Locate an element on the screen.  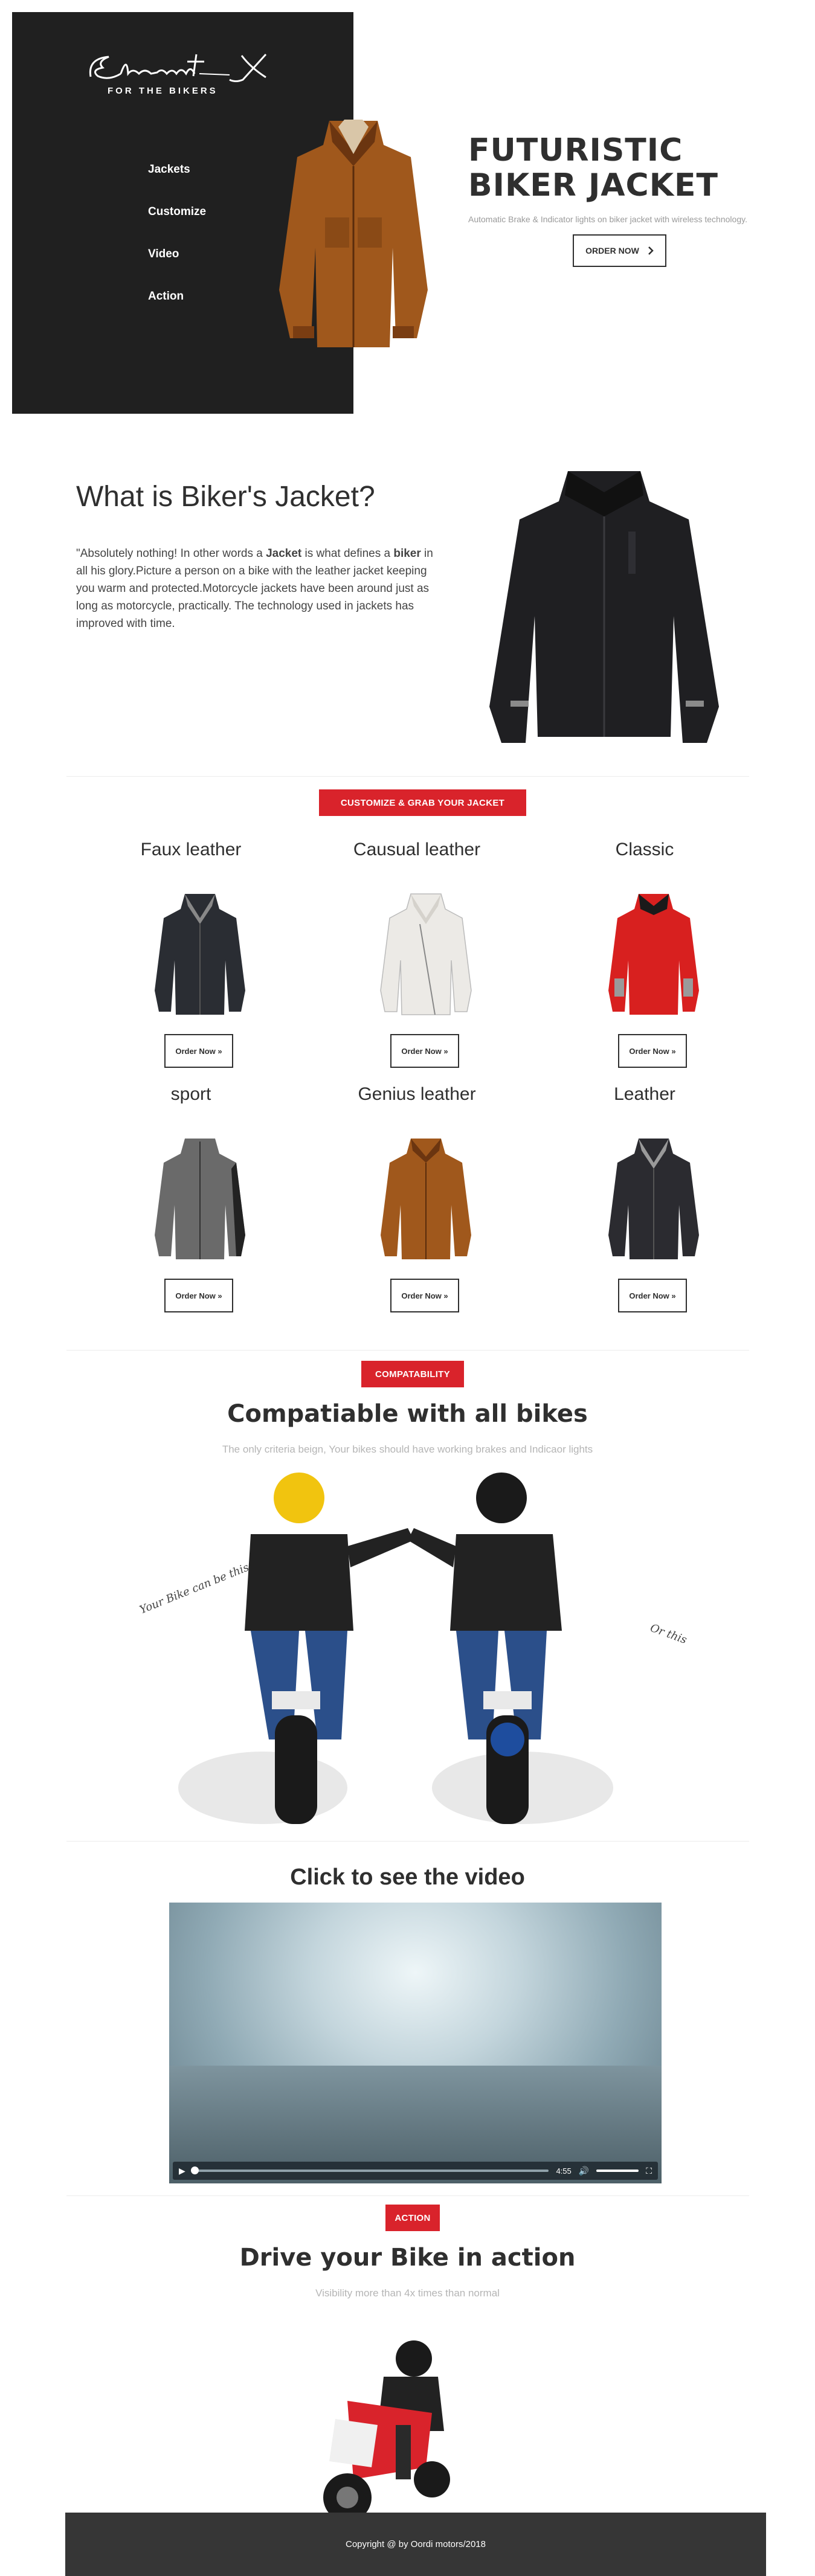
video-player: ▶ 4:55 🔊 ⛶ is located at coordinates (415, 2043).